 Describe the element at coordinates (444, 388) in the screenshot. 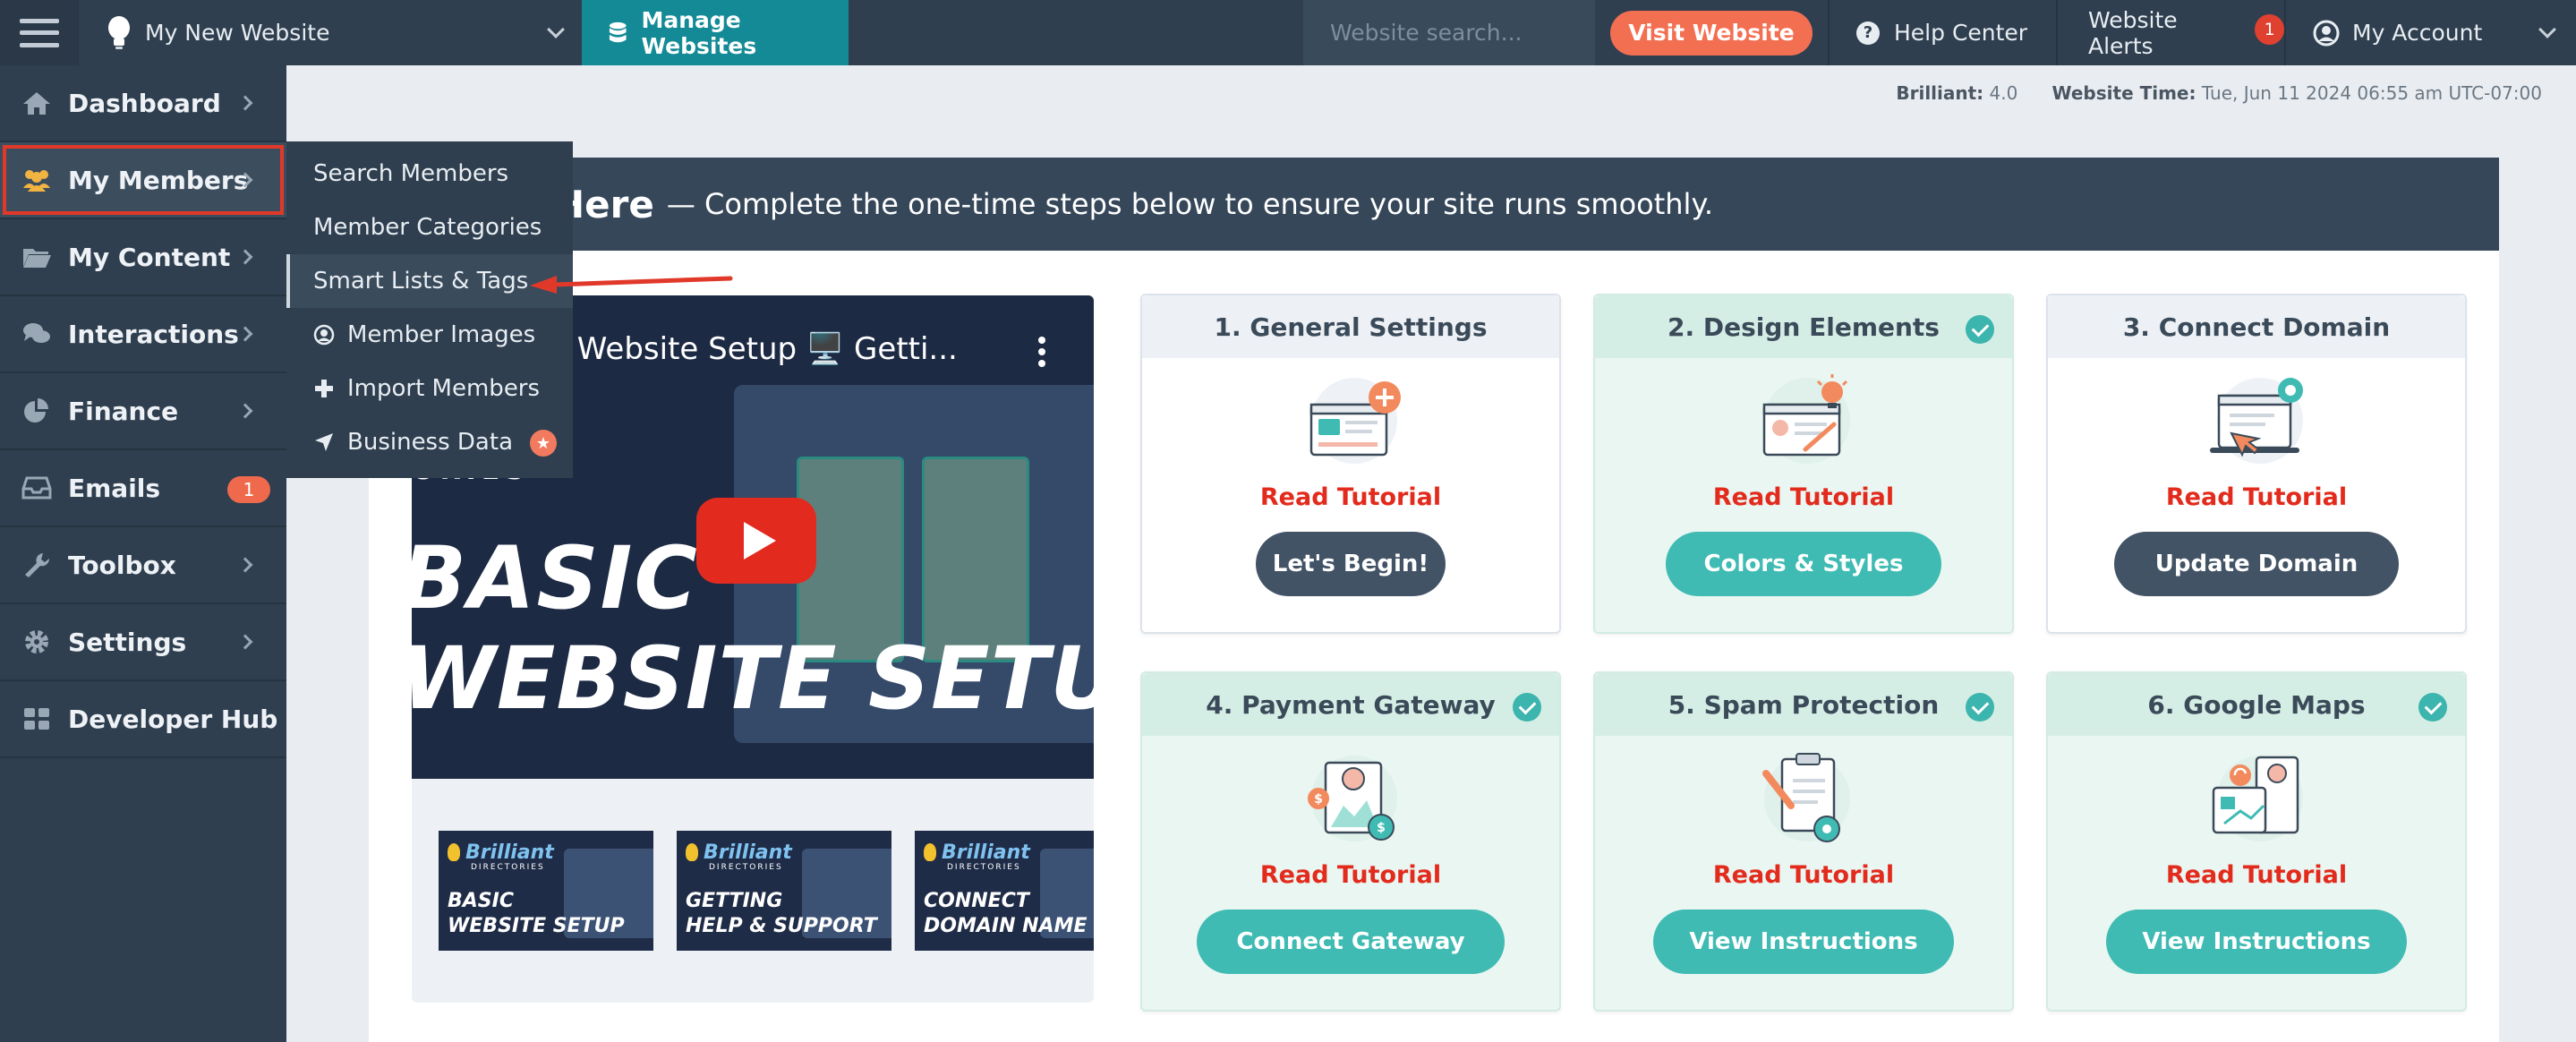

I see `submenu-item-label: Import Members` at that location.